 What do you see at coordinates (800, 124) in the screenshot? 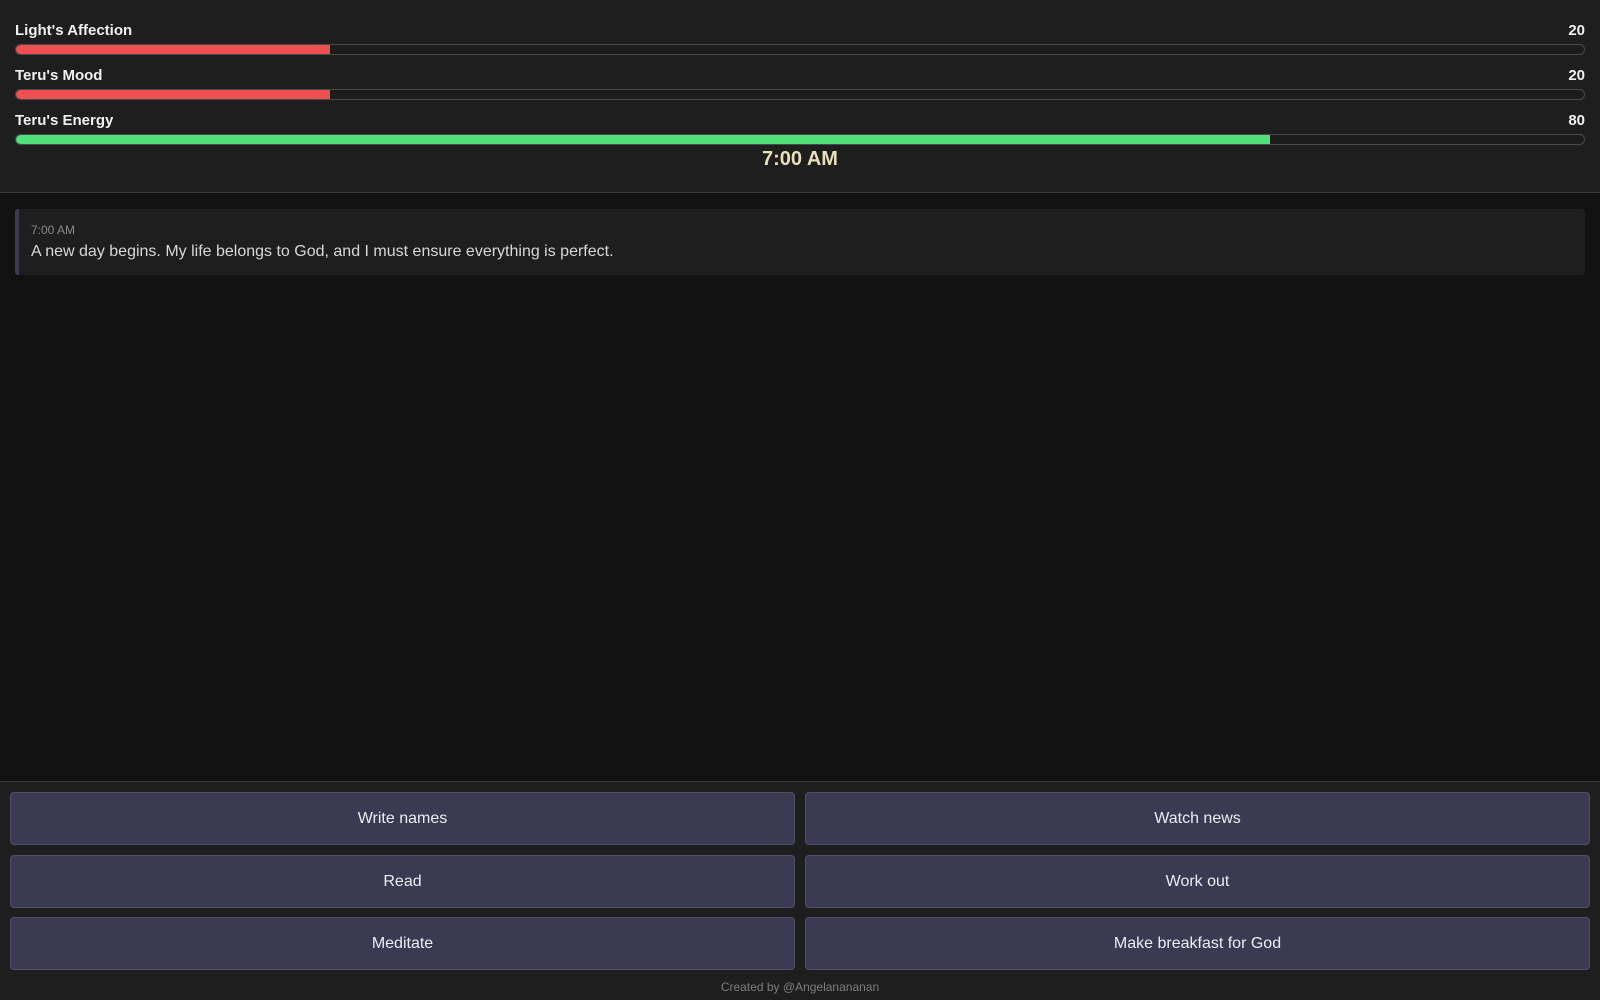
I see `stat-terus-energy: Teru's Energy 80` at bounding box center [800, 124].